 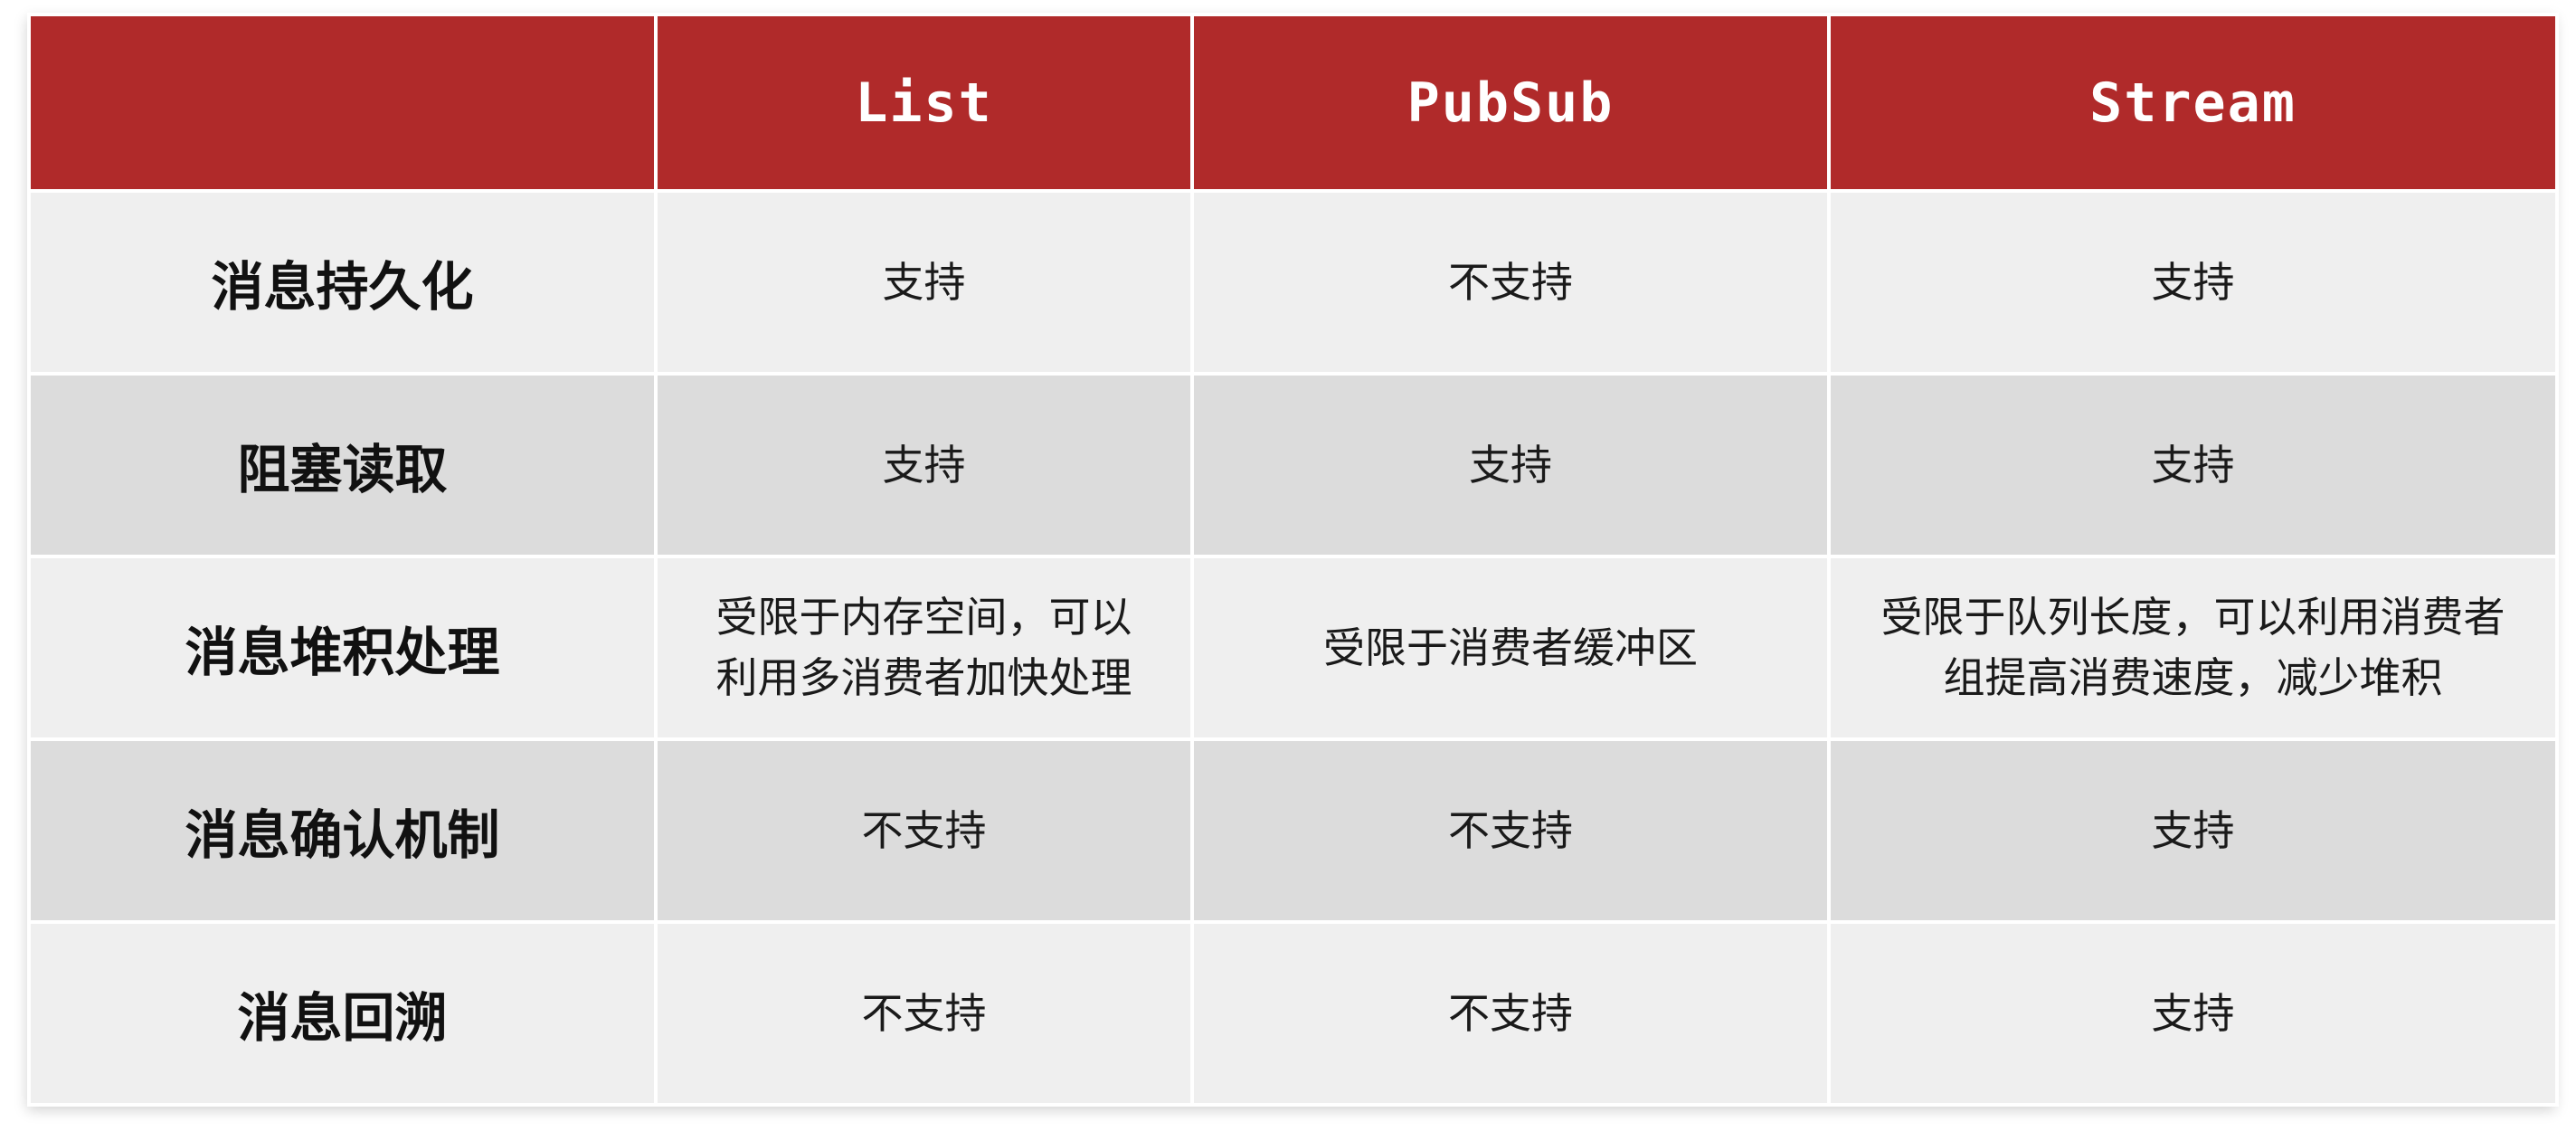 I want to click on header-pubsub: PubSub, so click(x=1510, y=103).